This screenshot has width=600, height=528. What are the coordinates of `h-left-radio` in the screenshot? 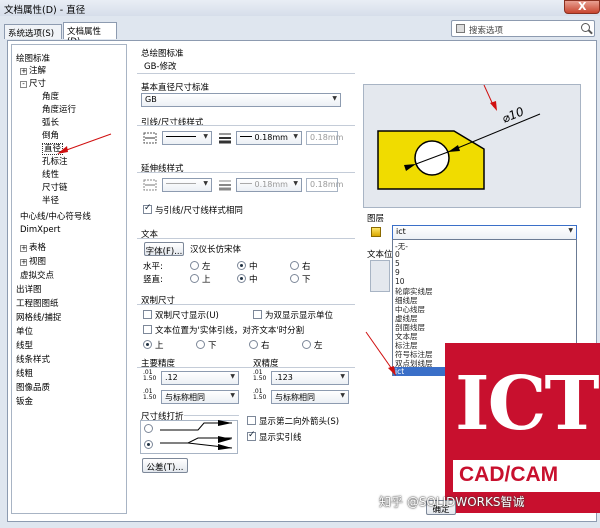 It's located at (194, 265).